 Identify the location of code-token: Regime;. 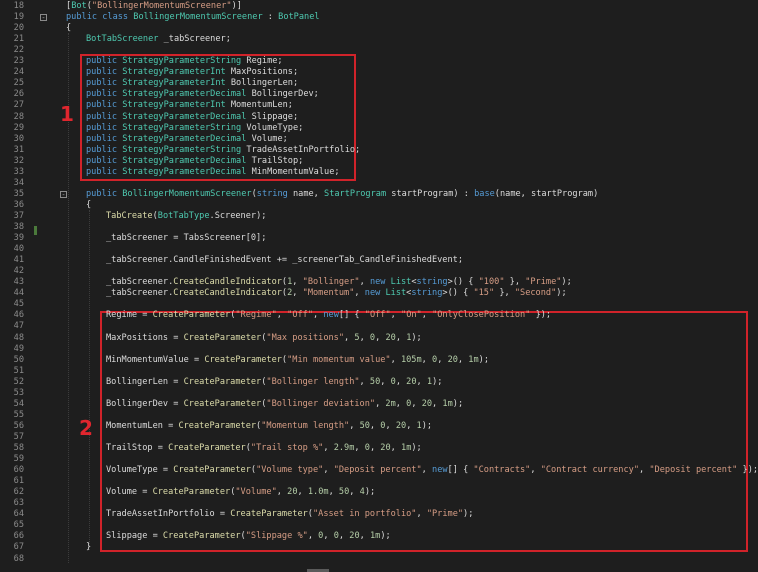
(262, 61).